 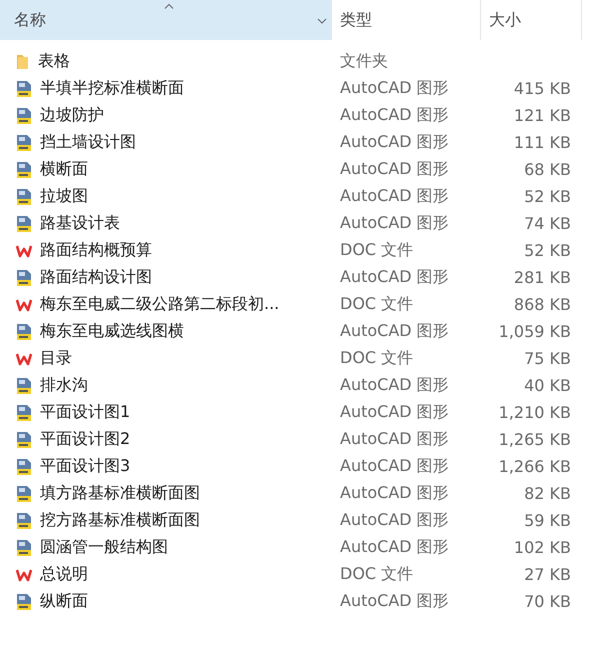 What do you see at coordinates (64, 385) in the screenshot?
I see `file-name: 排水沟` at bounding box center [64, 385].